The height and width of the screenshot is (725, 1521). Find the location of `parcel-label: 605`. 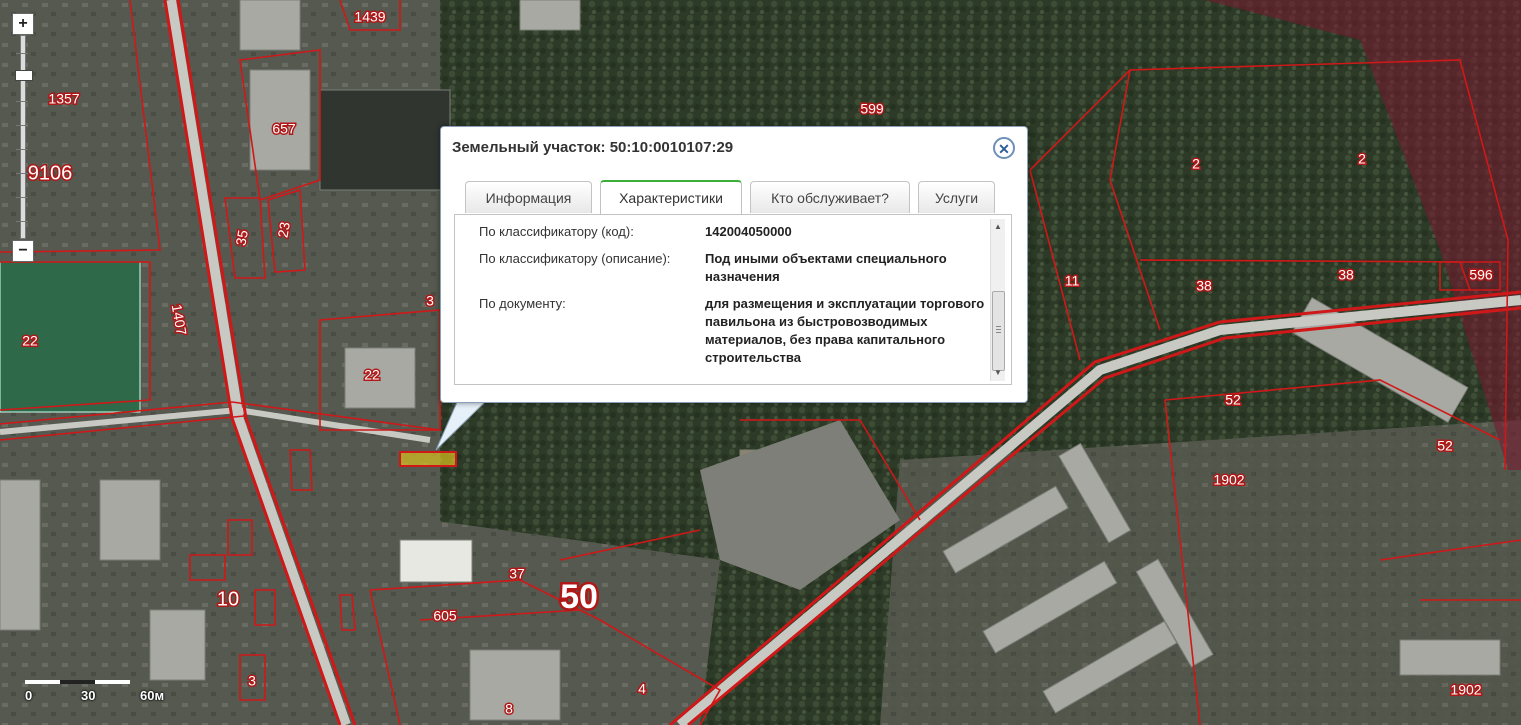

parcel-label: 605 is located at coordinates (445, 616).